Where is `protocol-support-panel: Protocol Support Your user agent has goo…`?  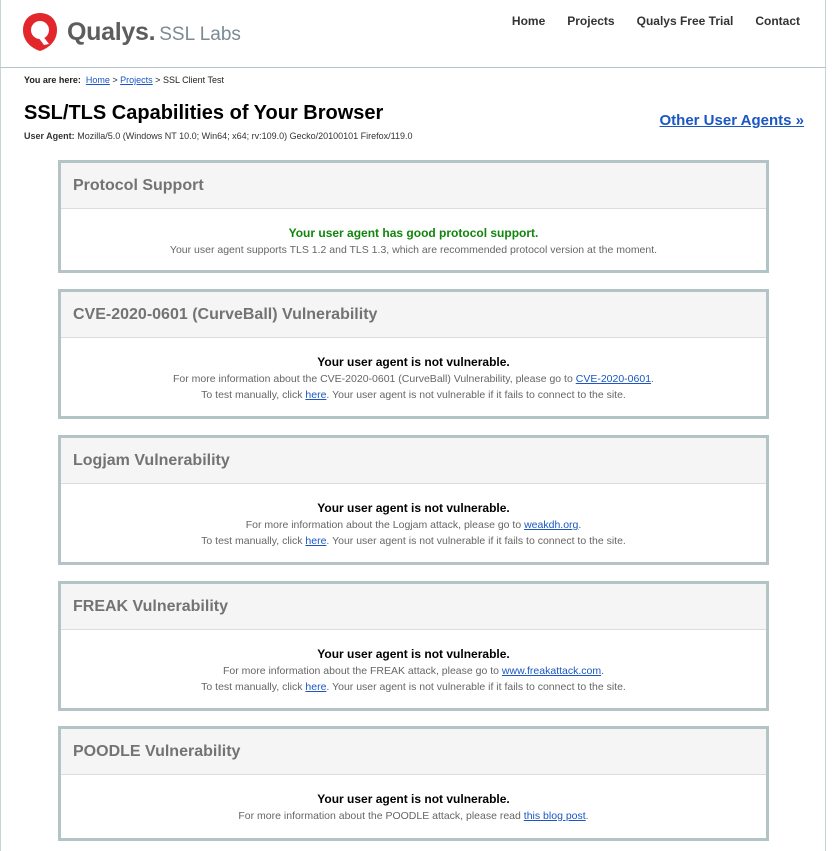
protocol-support-panel: Protocol Support Your user agent has goo… is located at coordinates (413, 216).